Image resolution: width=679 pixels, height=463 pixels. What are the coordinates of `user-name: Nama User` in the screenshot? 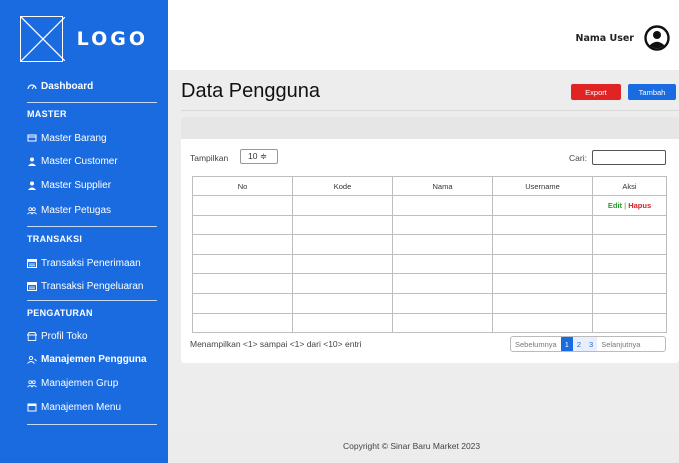 It's located at (605, 38).